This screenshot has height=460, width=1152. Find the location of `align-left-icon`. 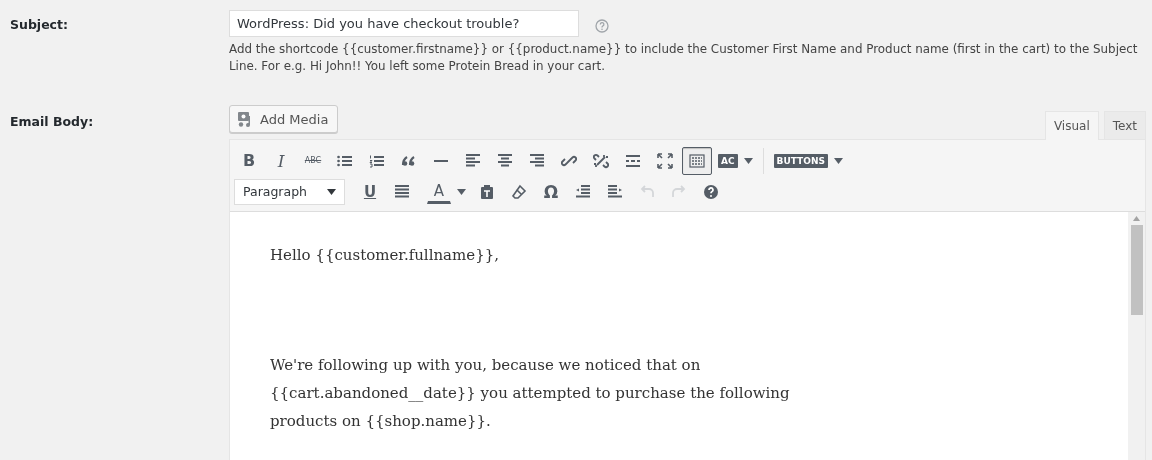

align-left-icon is located at coordinates (473, 160).